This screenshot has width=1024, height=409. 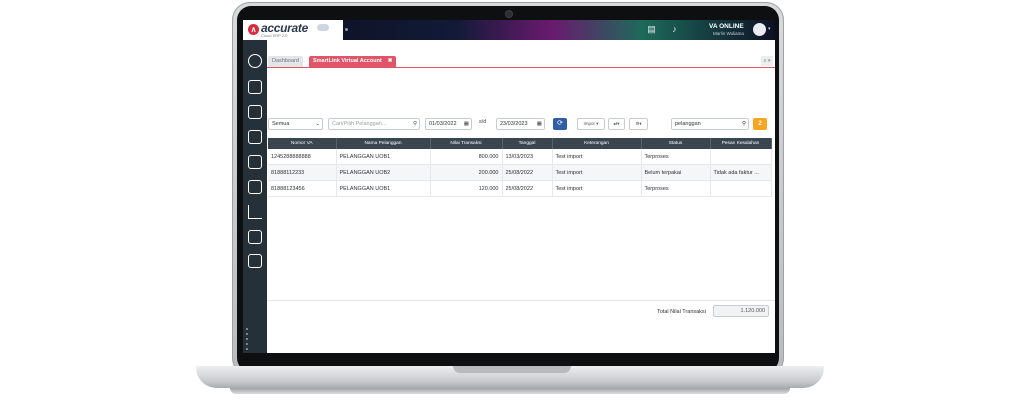 What do you see at coordinates (253, 29) in the screenshot?
I see `accurate-logo-icon: ∧` at bounding box center [253, 29].